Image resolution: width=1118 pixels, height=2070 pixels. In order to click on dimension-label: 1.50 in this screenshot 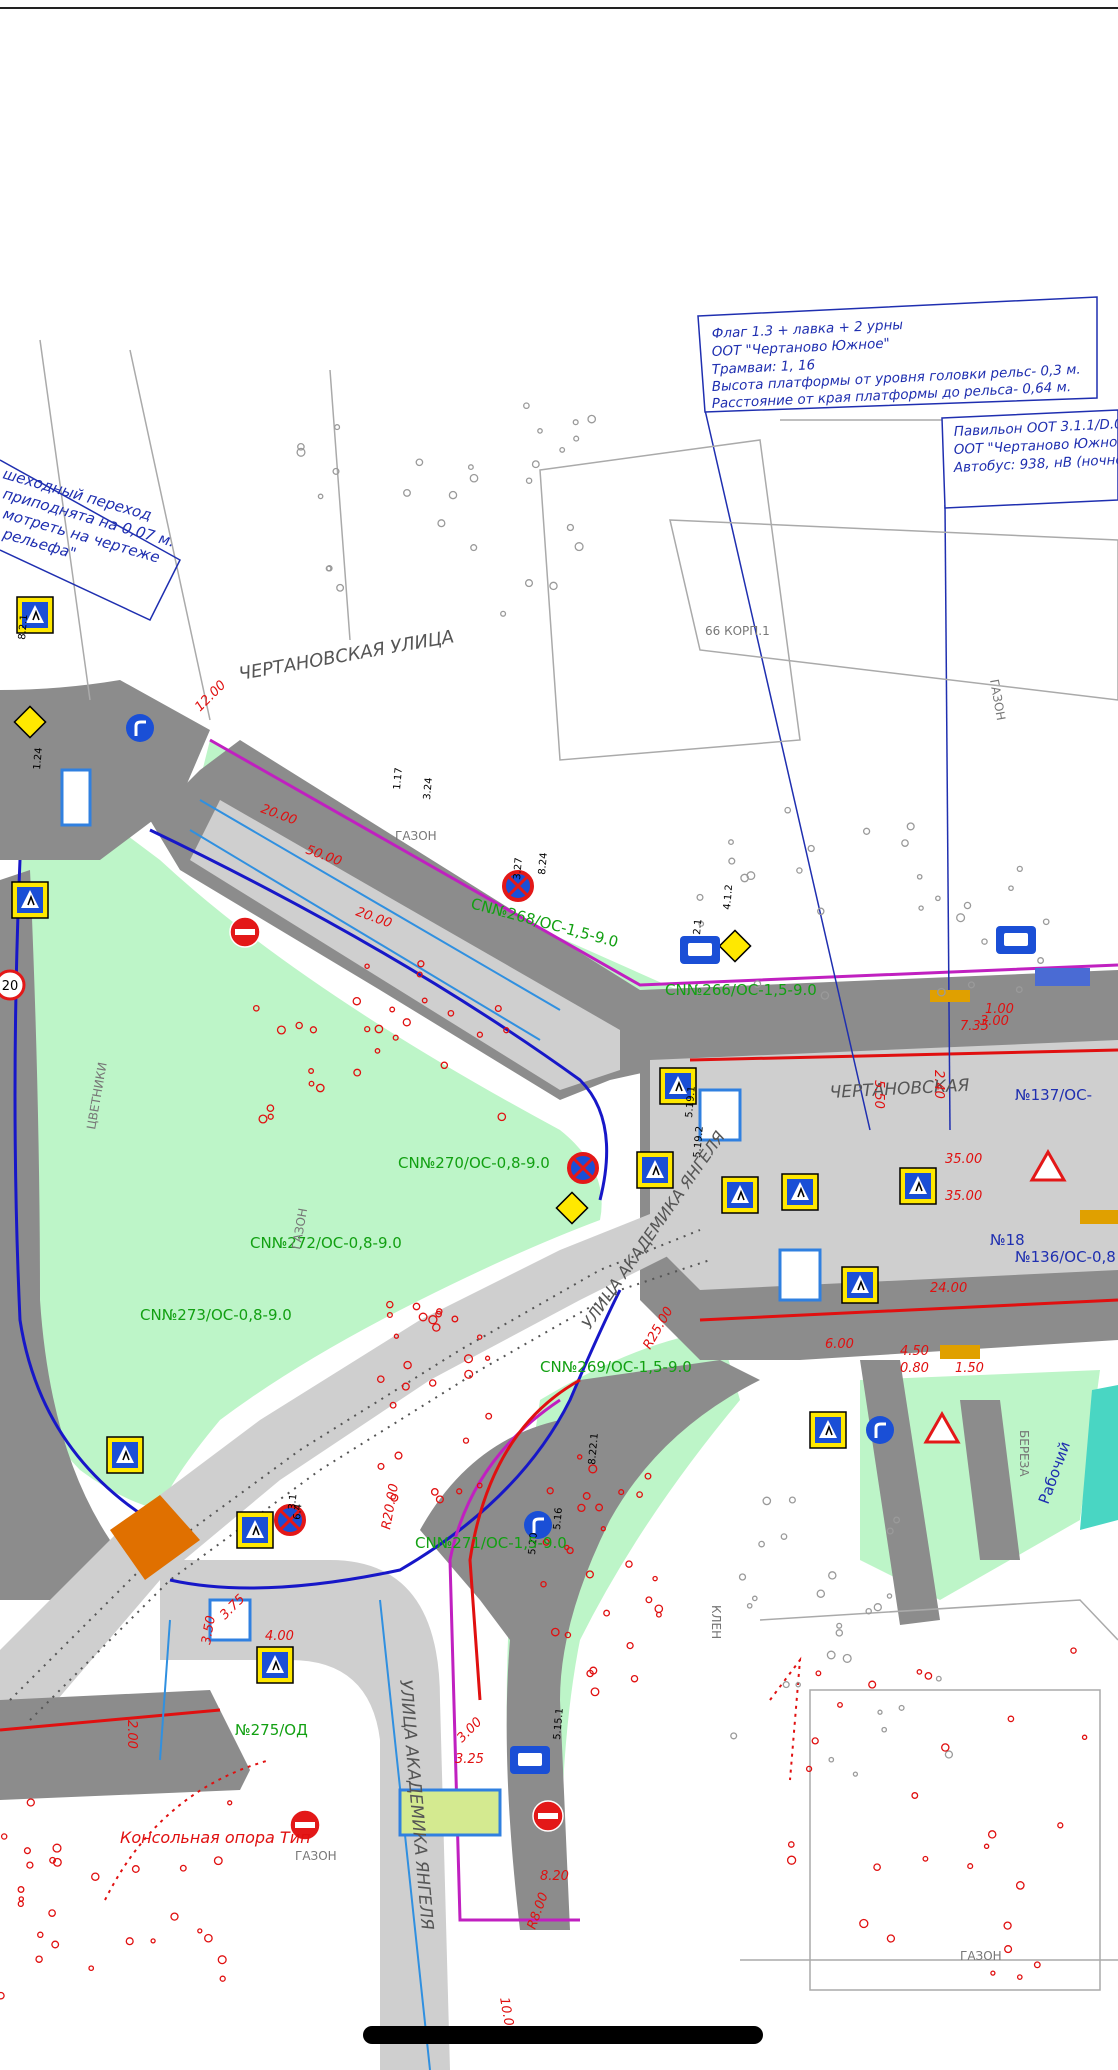, I will do `click(969, 1368)`.